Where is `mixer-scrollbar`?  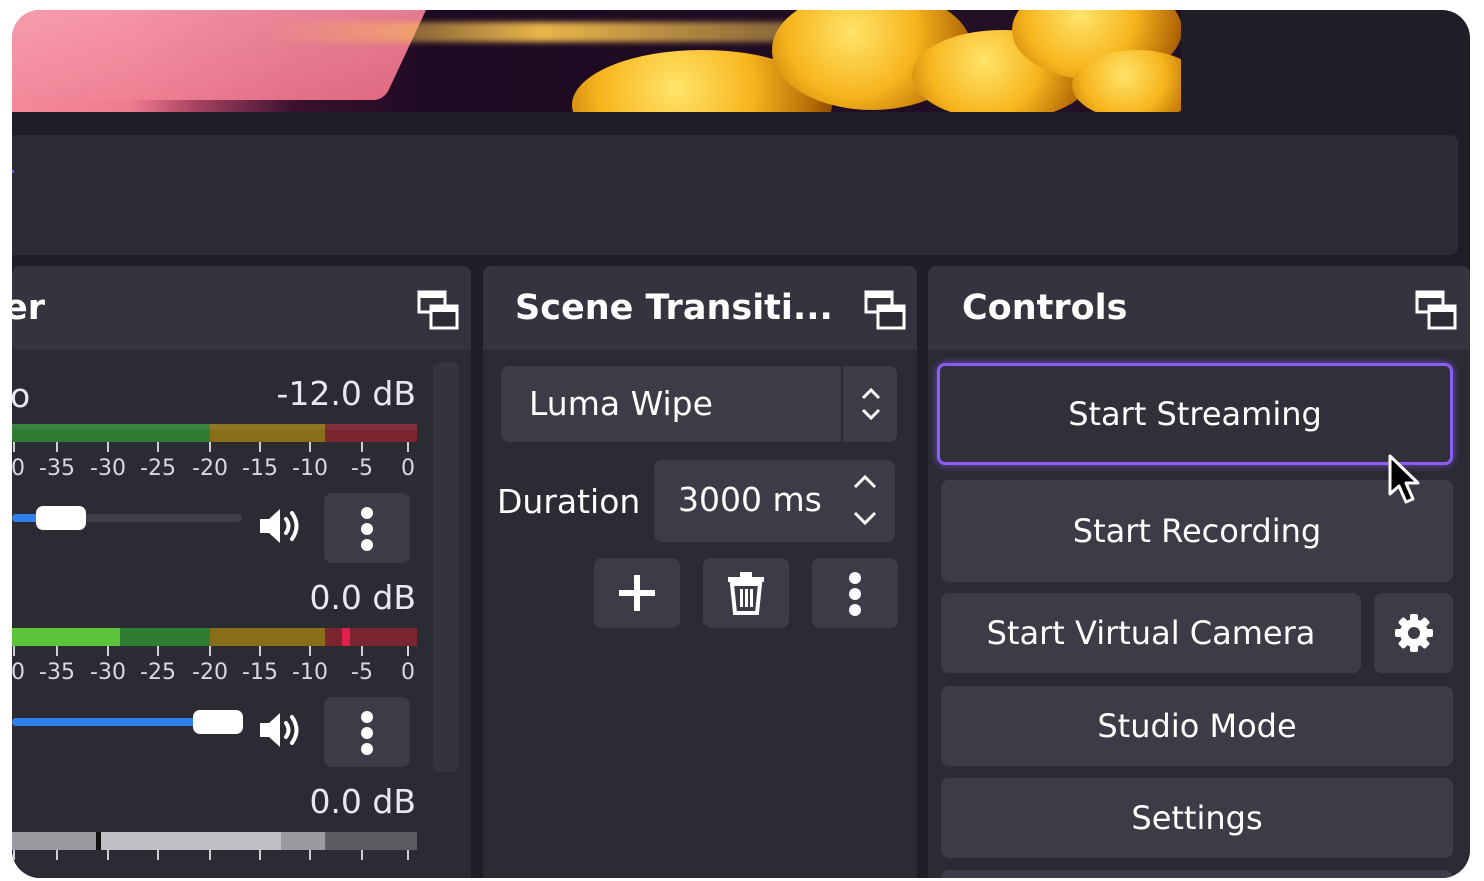
mixer-scrollbar is located at coordinates (446, 567).